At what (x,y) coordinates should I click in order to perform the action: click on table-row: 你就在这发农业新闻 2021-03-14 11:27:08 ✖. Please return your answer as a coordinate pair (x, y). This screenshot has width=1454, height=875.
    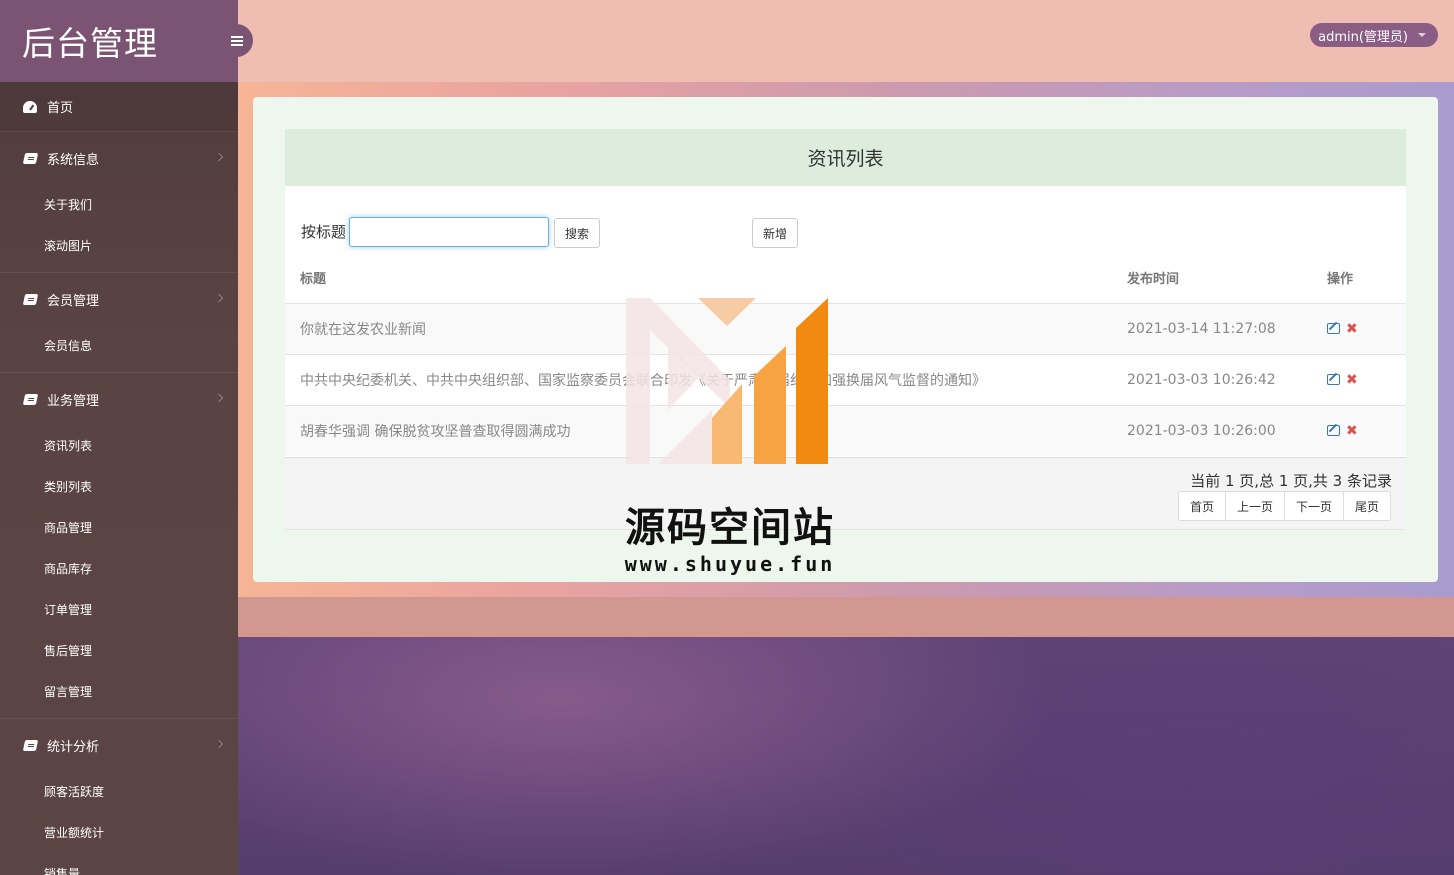
    Looking at the image, I should click on (845, 328).